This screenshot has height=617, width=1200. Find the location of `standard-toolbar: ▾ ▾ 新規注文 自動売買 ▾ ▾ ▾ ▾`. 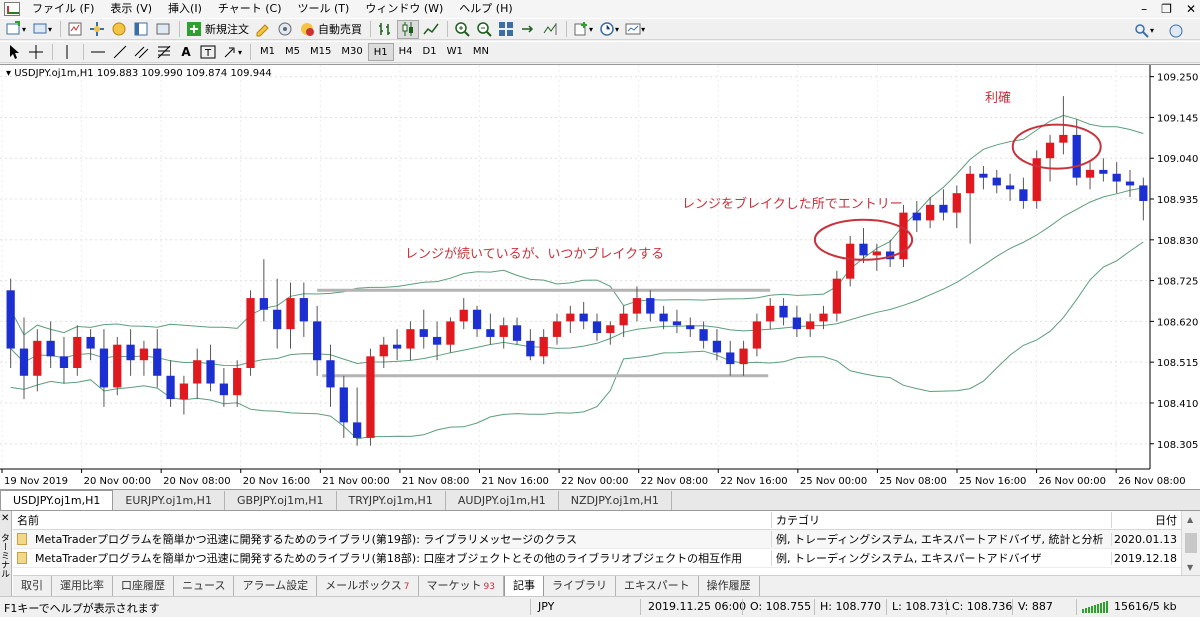

standard-toolbar: ▾ ▾ 新規注文 自動売買 ▾ ▾ ▾ ▾ is located at coordinates (600, 29).